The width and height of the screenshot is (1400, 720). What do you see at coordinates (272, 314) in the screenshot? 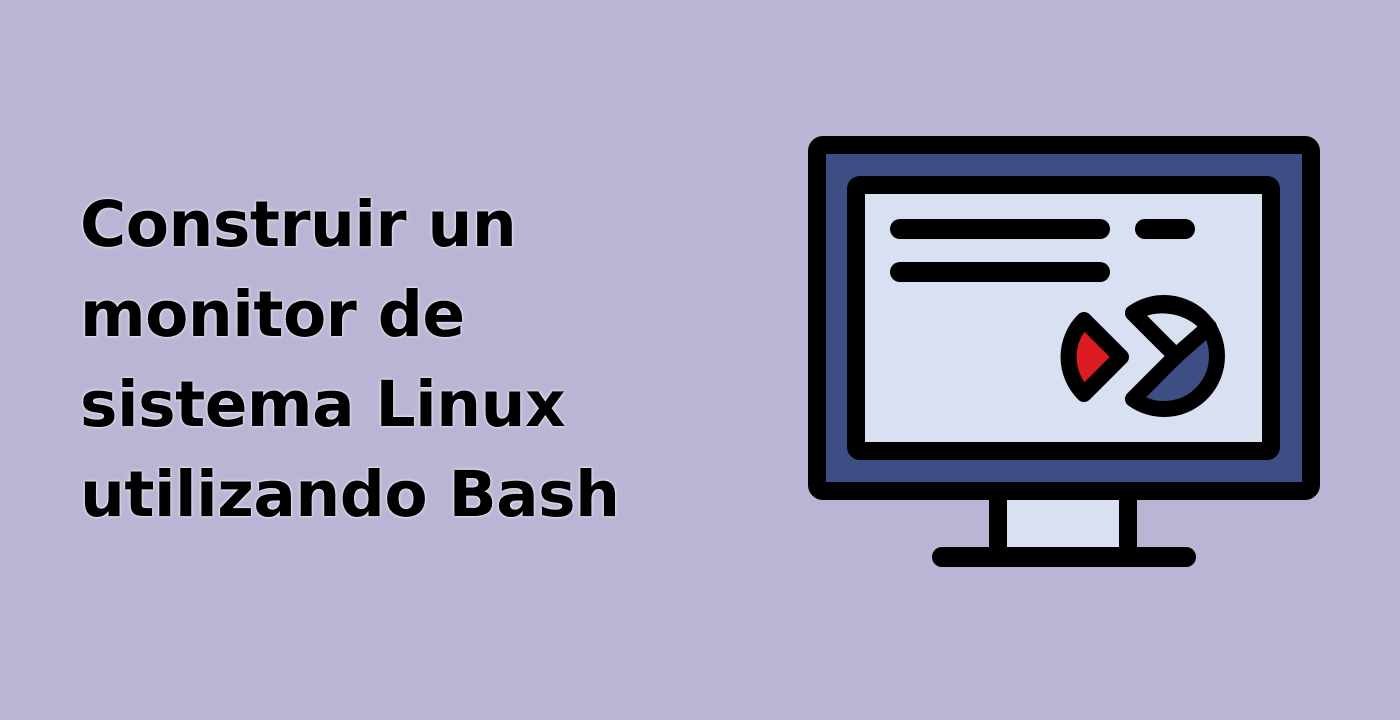
I see `title-line-2: monitor de` at bounding box center [272, 314].